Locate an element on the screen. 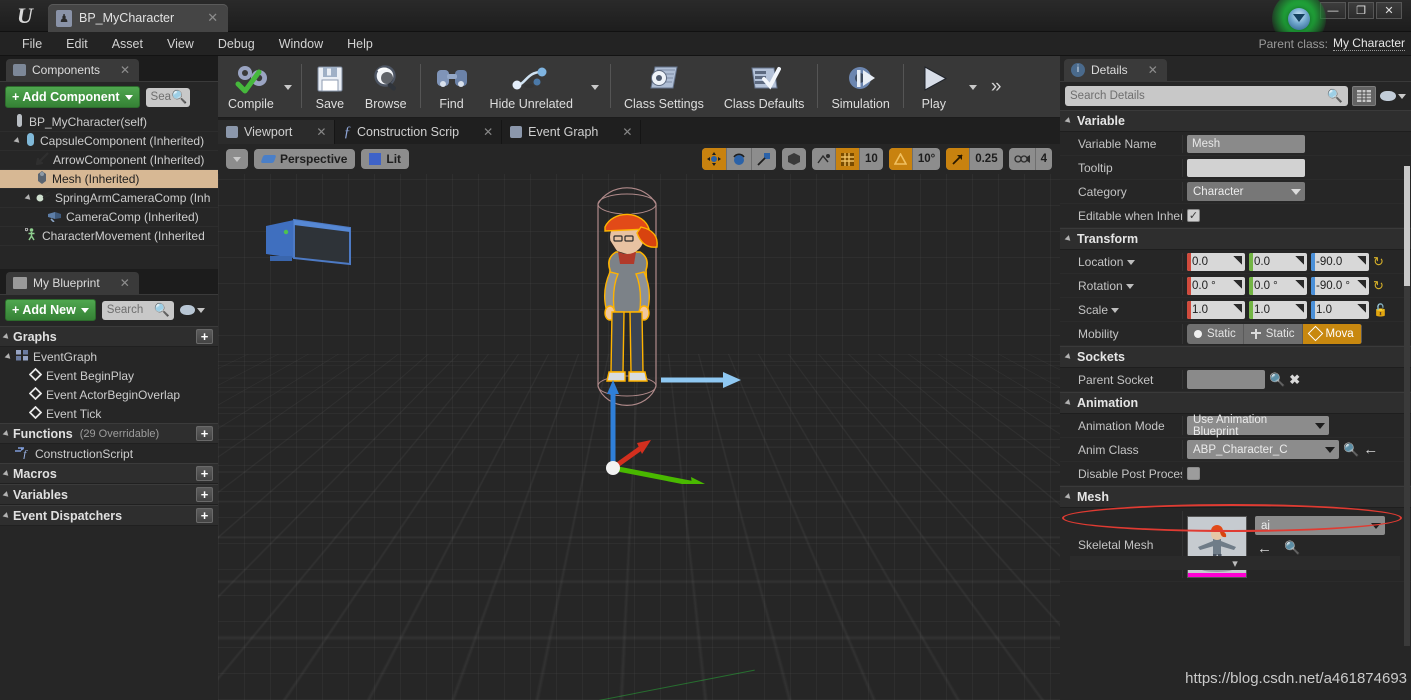  my-blueprint-item: EventGraph is located at coordinates (109, 356).